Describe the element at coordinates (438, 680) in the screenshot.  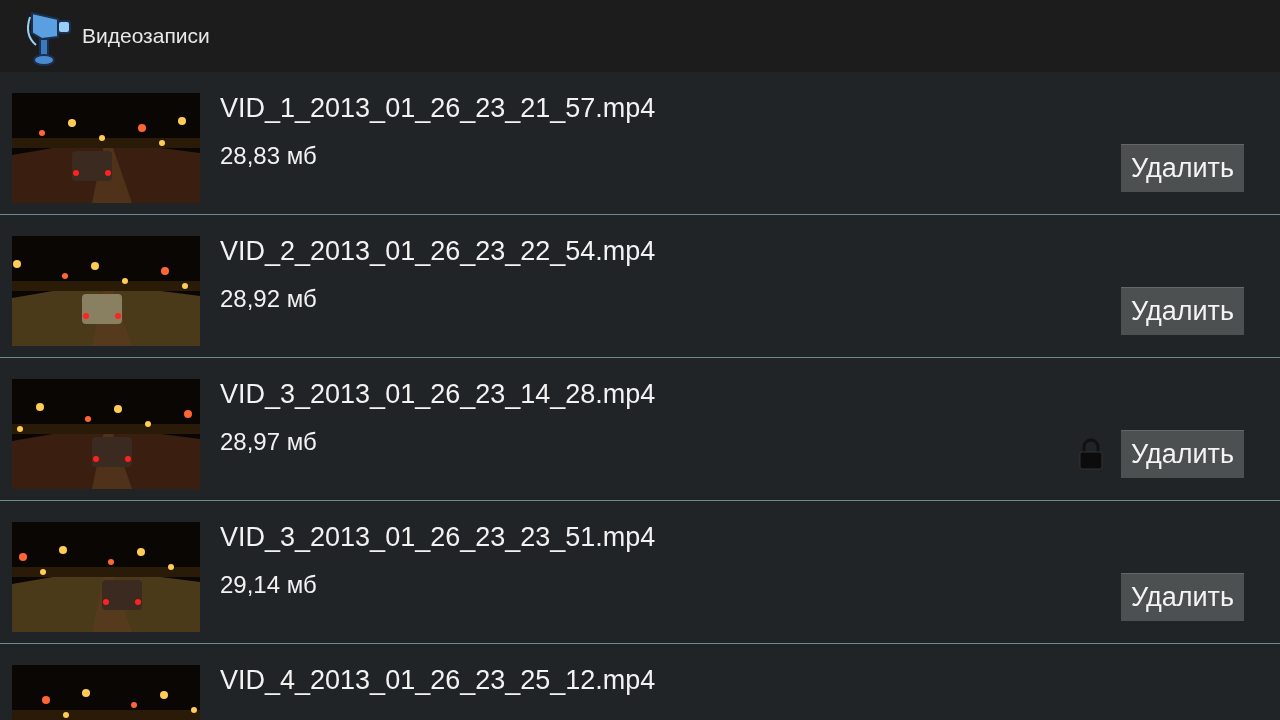
I see `file-name: VID_4_2013_01_26_23_25_12.mp4` at that location.